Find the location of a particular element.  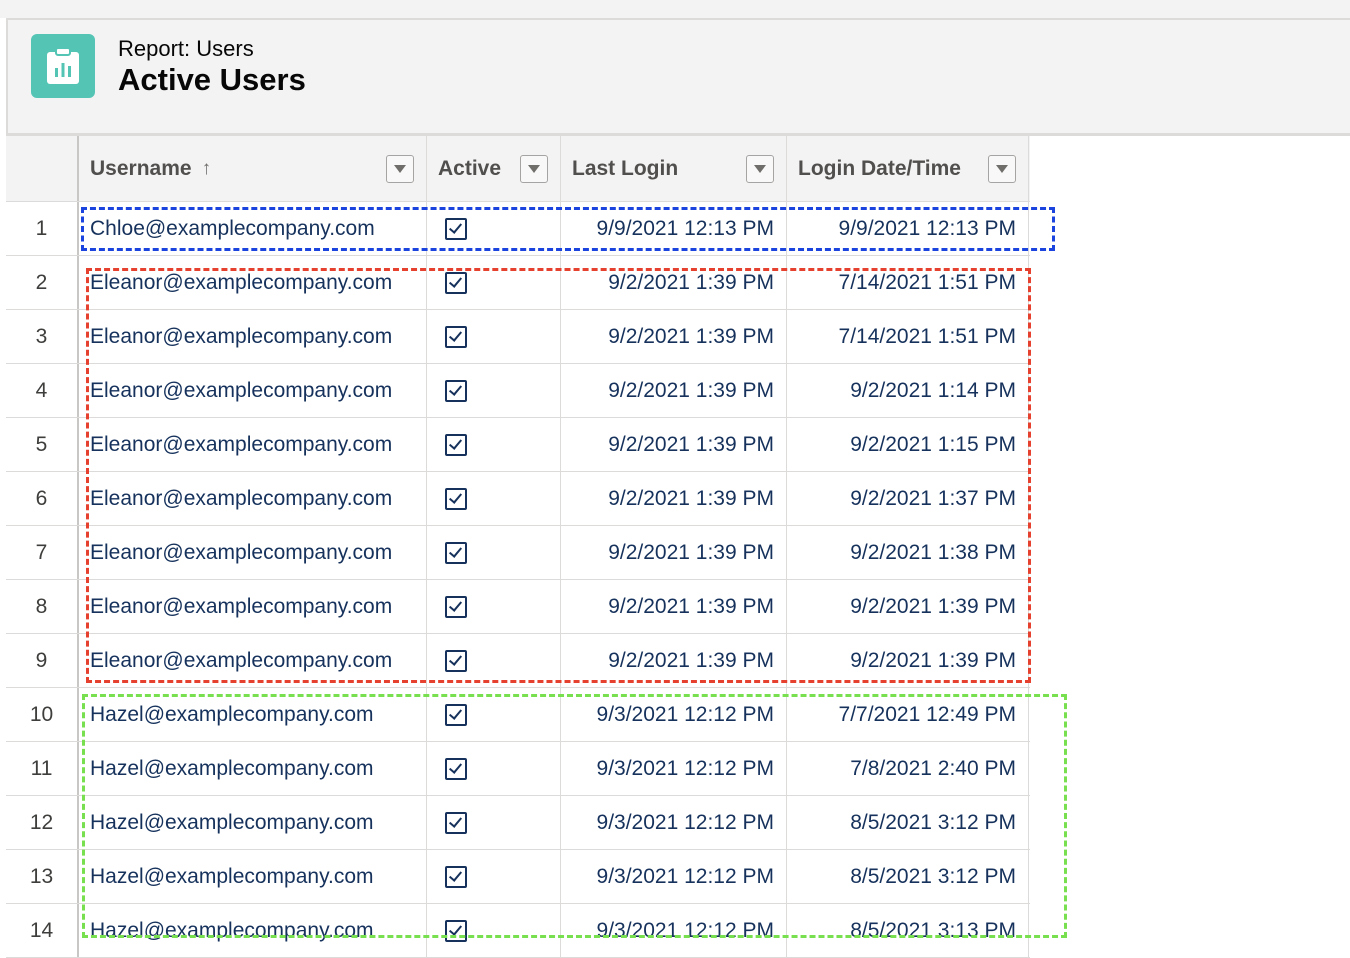

column-header-login-datetime: Login Date/Time is located at coordinates (908, 168).